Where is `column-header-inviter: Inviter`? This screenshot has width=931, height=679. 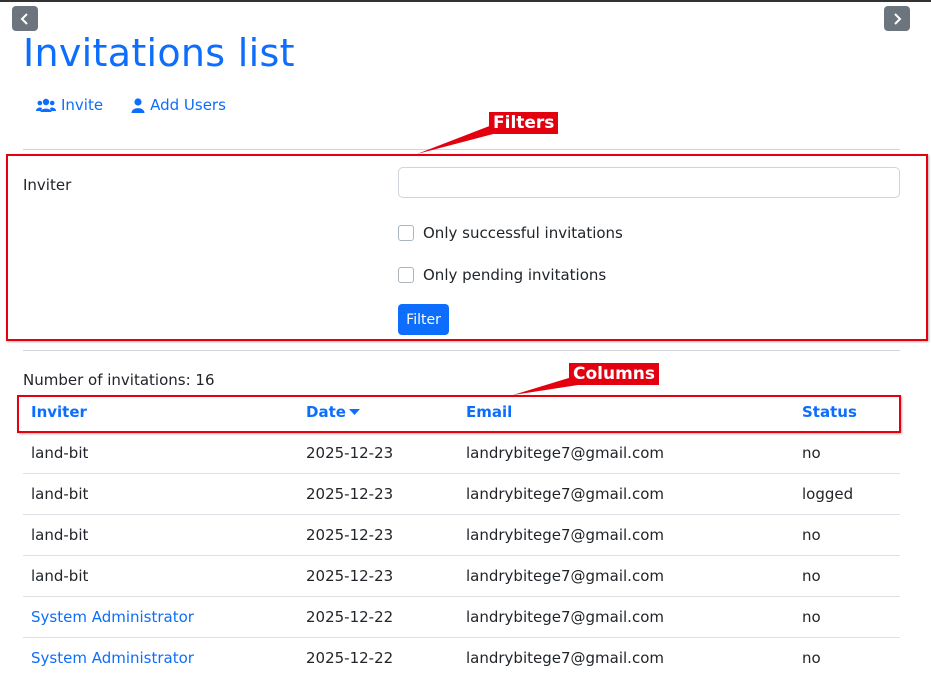 column-header-inviter: Inviter is located at coordinates (59, 412).